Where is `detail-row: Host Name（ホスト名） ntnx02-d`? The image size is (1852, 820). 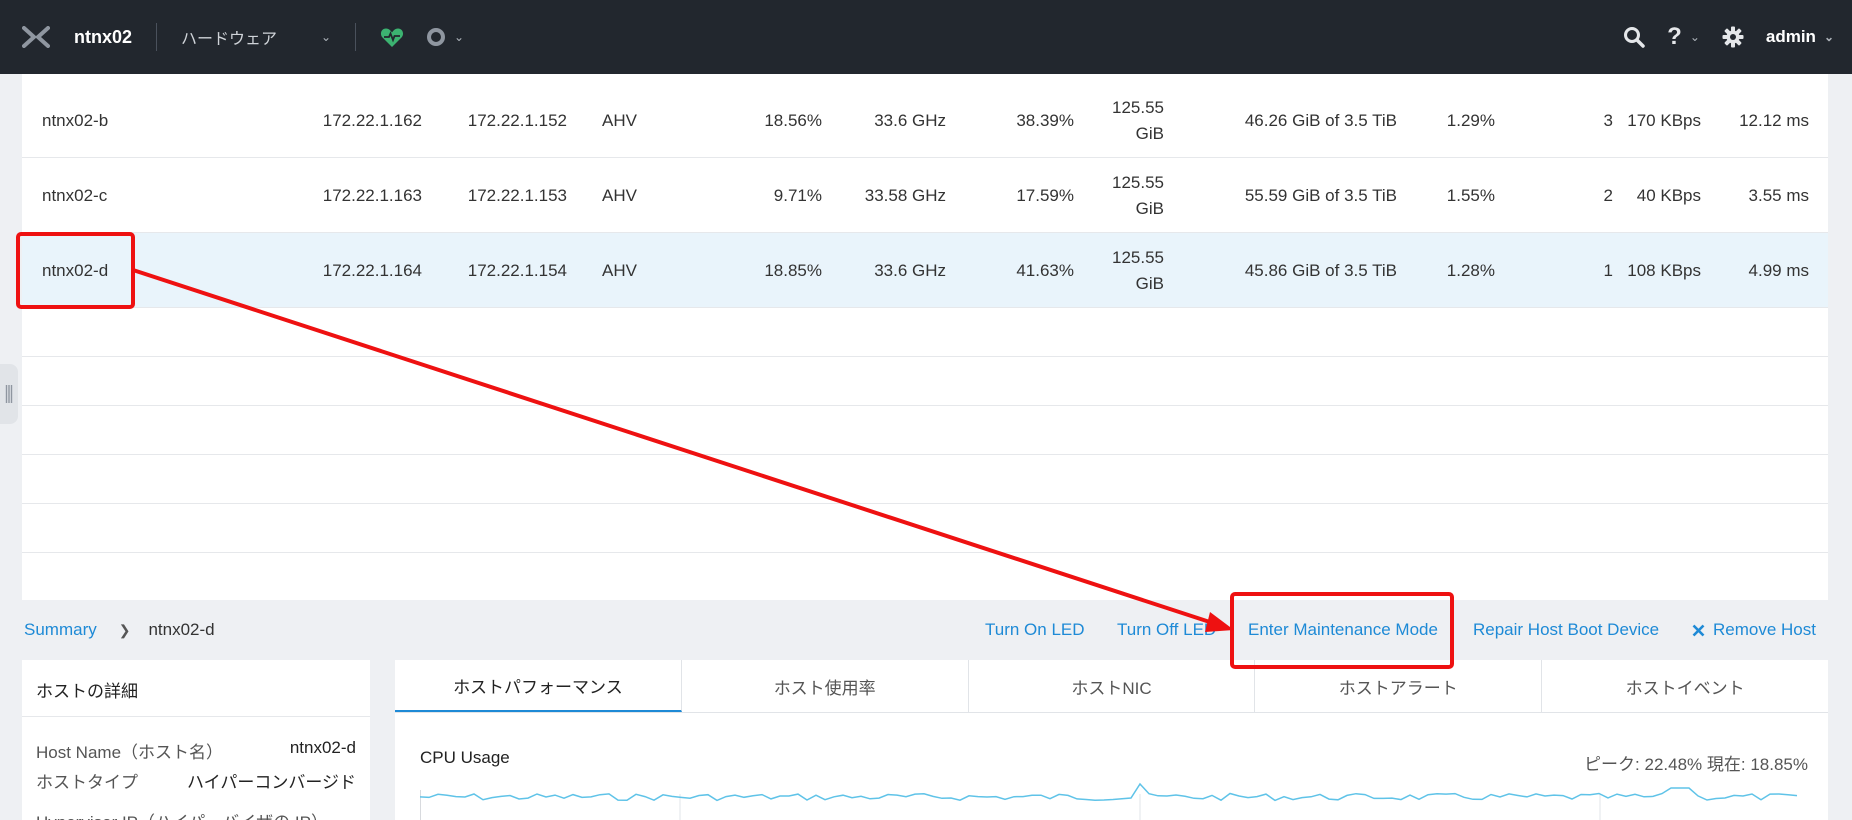
detail-row: Host Name（ホスト名） ntnx02-d is located at coordinates (196, 750).